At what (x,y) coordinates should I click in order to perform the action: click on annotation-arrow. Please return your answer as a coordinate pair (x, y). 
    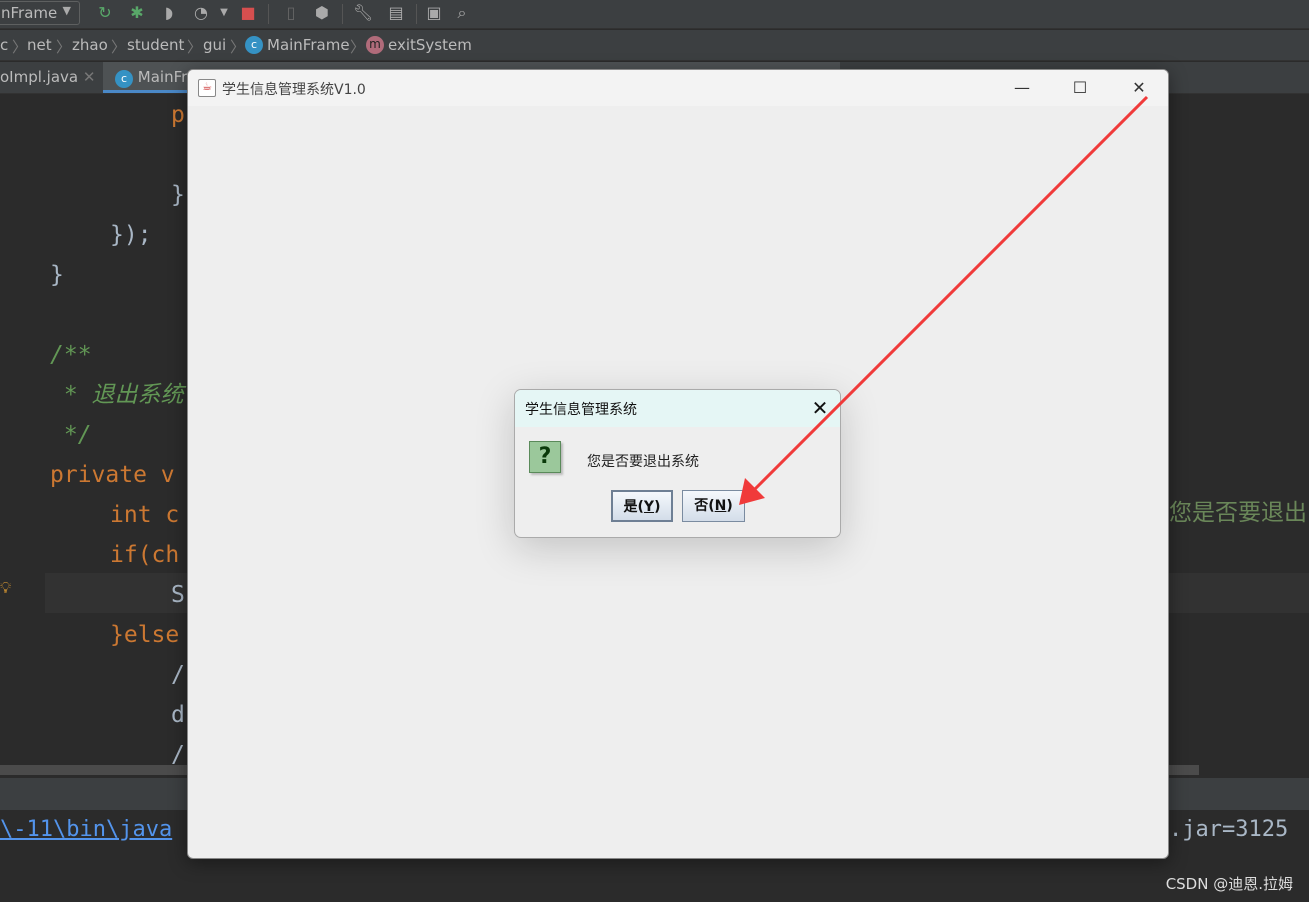
    Looking at the image, I should click on (944, 300).